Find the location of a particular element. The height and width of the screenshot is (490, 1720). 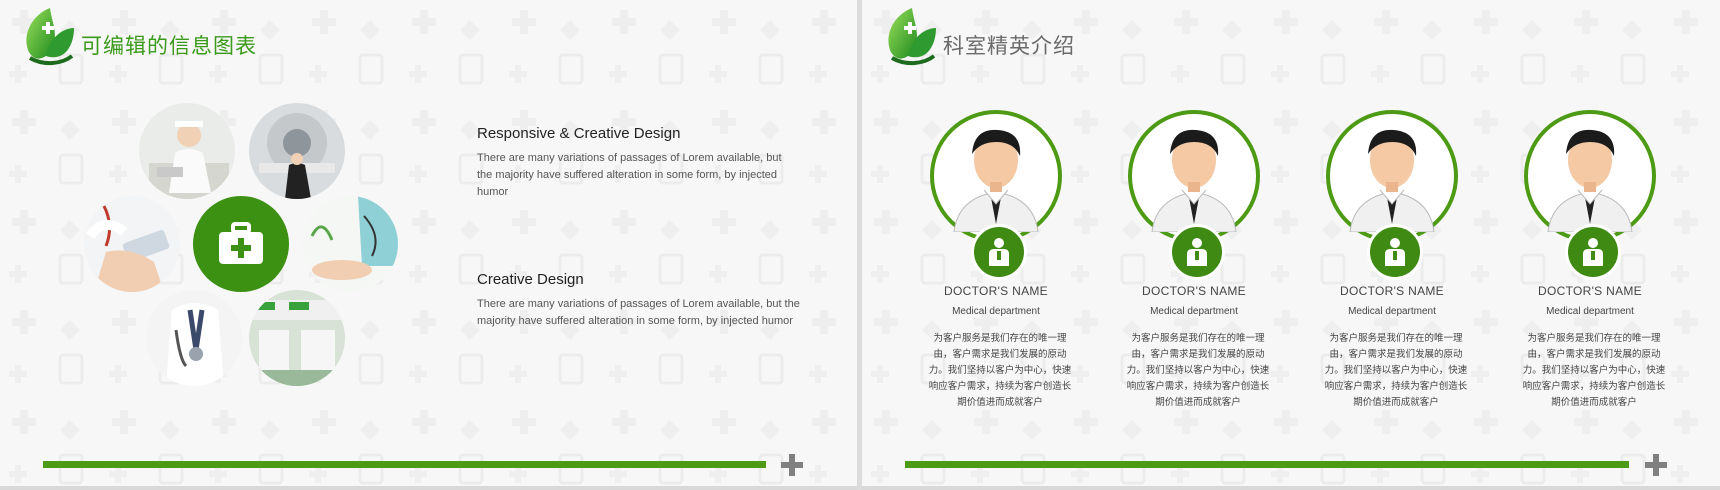

medical-kit-button is located at coordinates (241, 244).